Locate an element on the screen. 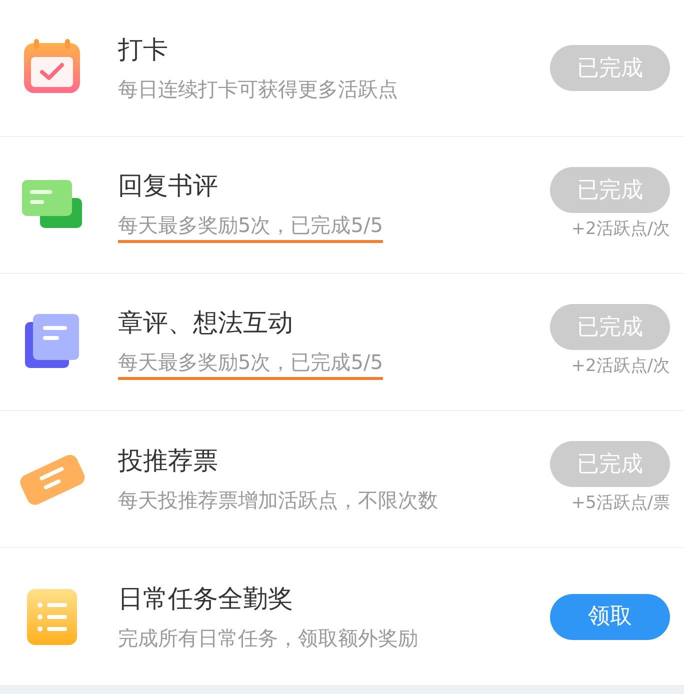  task-title: 投推荐票 is located at coordinates (168, 461).